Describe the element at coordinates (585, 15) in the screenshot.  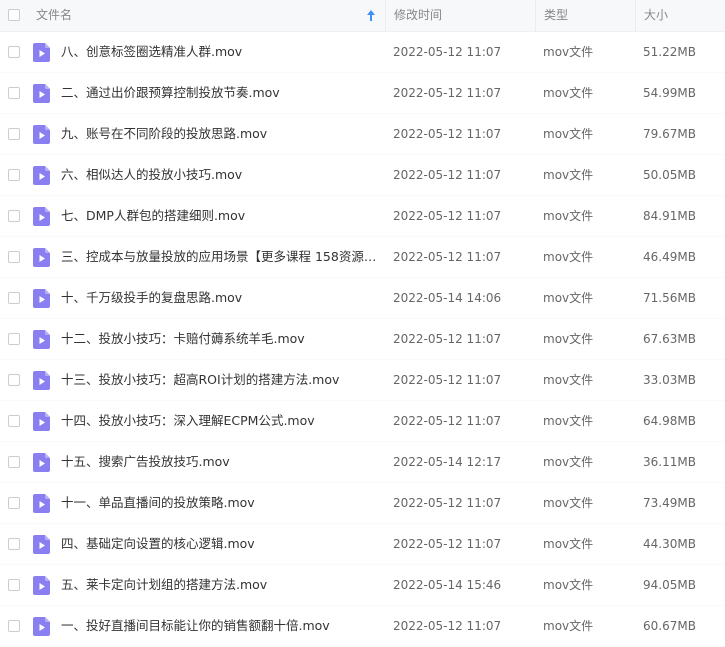
I see `column-header-type: 类型` at that location.